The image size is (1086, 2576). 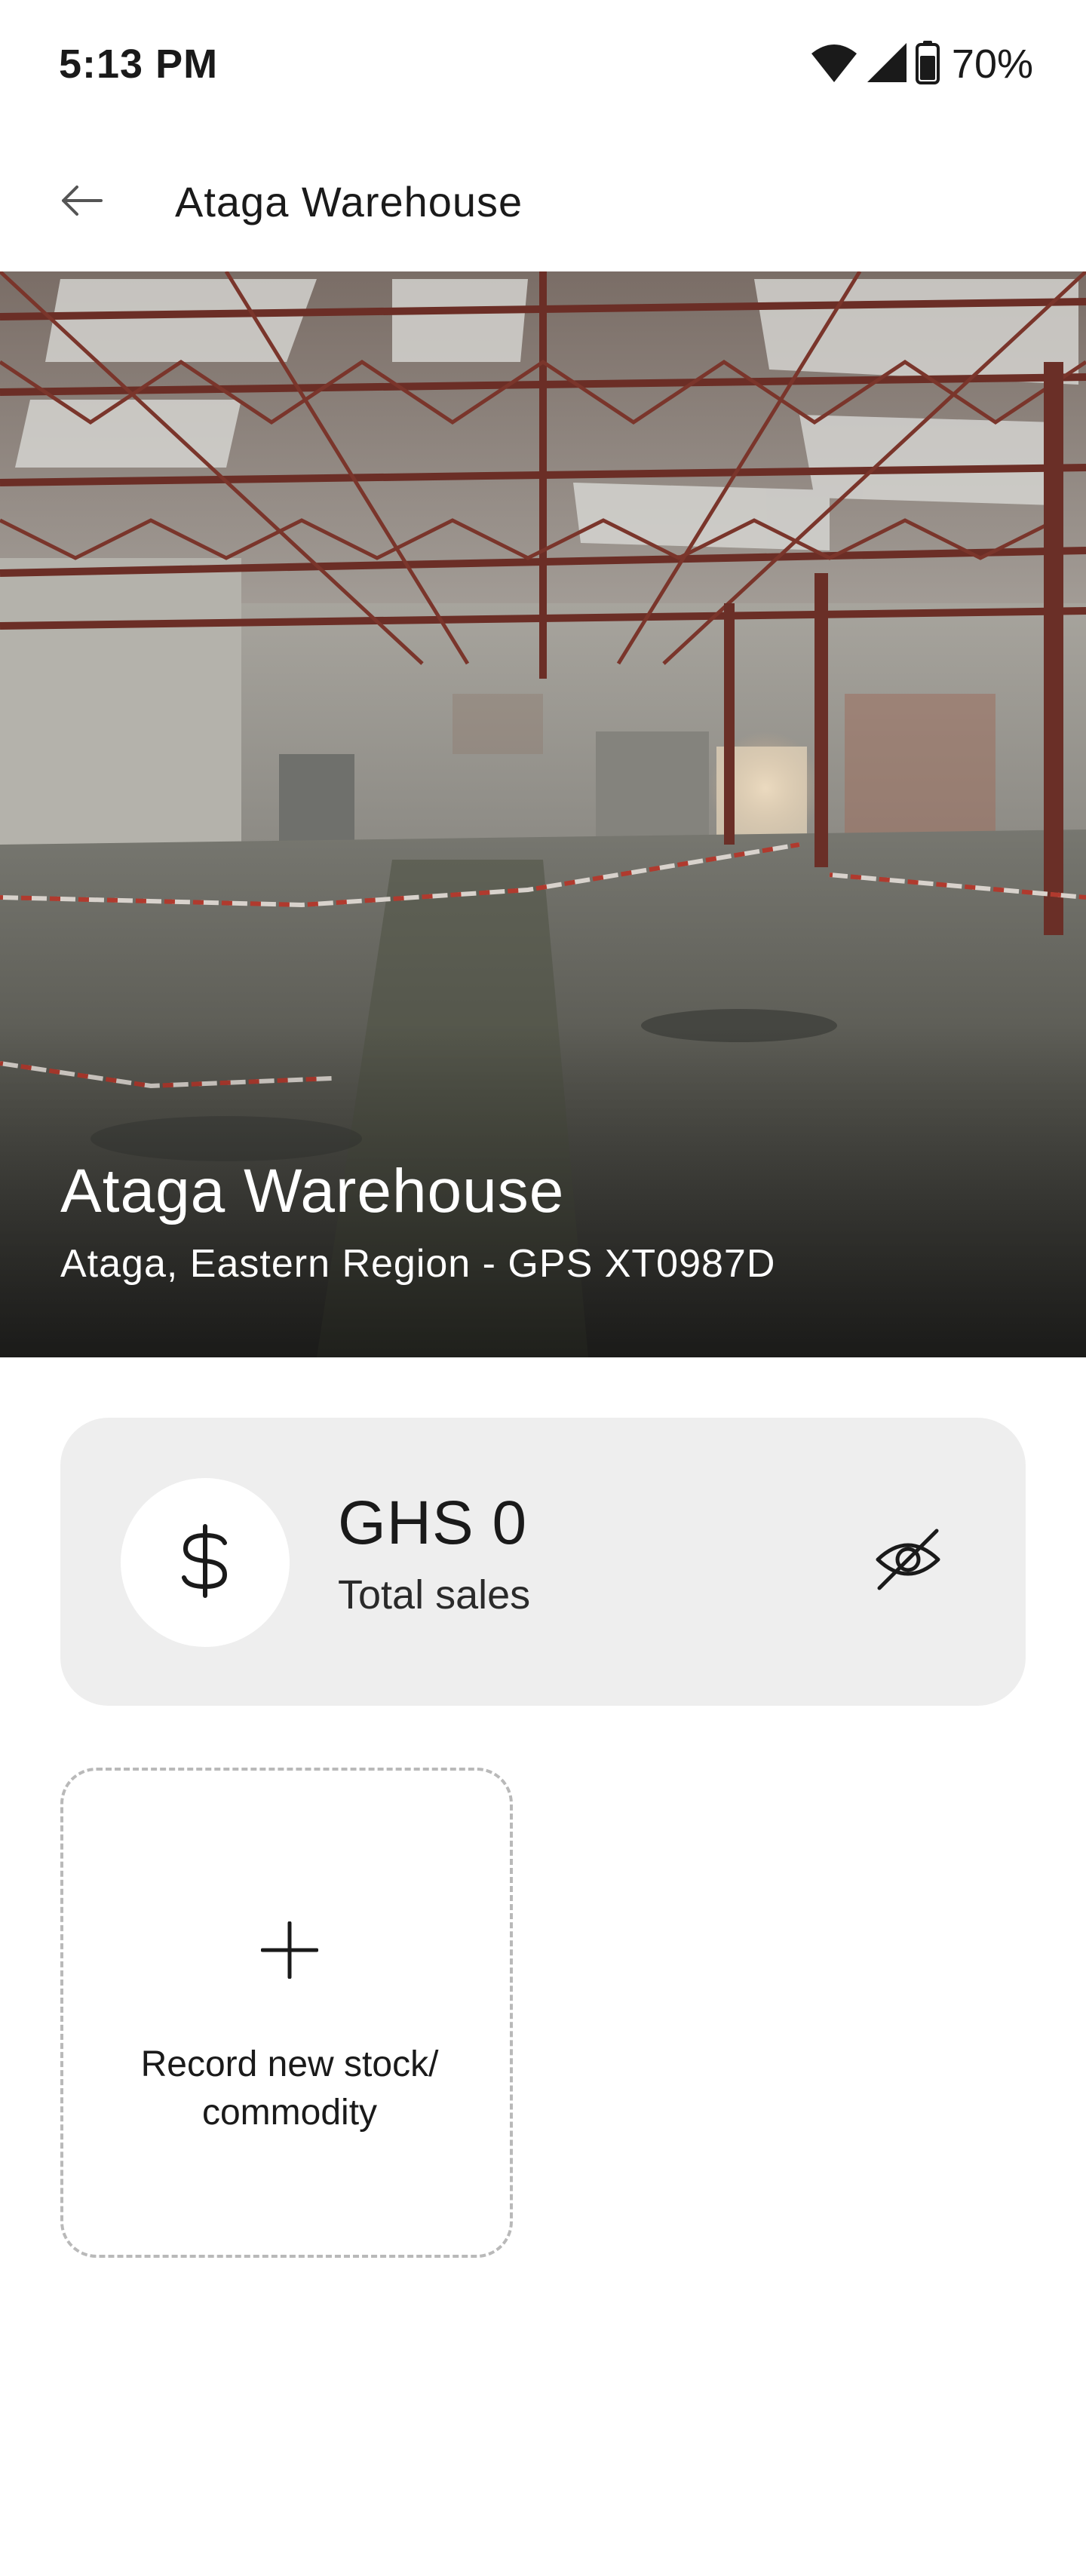 What do you see at coordinates (312, 1191) in the screenshot?
I see `hero-title: Ataga Warehouse` at bounding box center [312, 1191].